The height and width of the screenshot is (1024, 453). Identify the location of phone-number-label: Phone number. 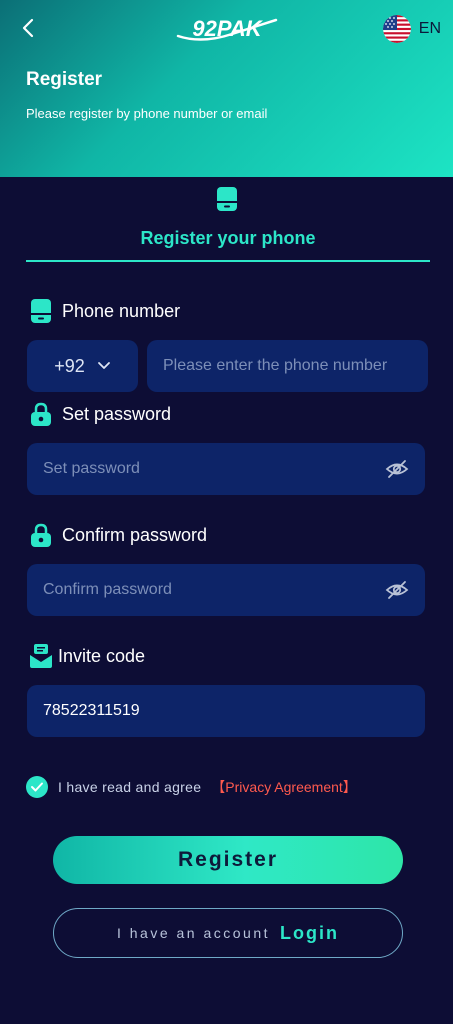
(104, 311).